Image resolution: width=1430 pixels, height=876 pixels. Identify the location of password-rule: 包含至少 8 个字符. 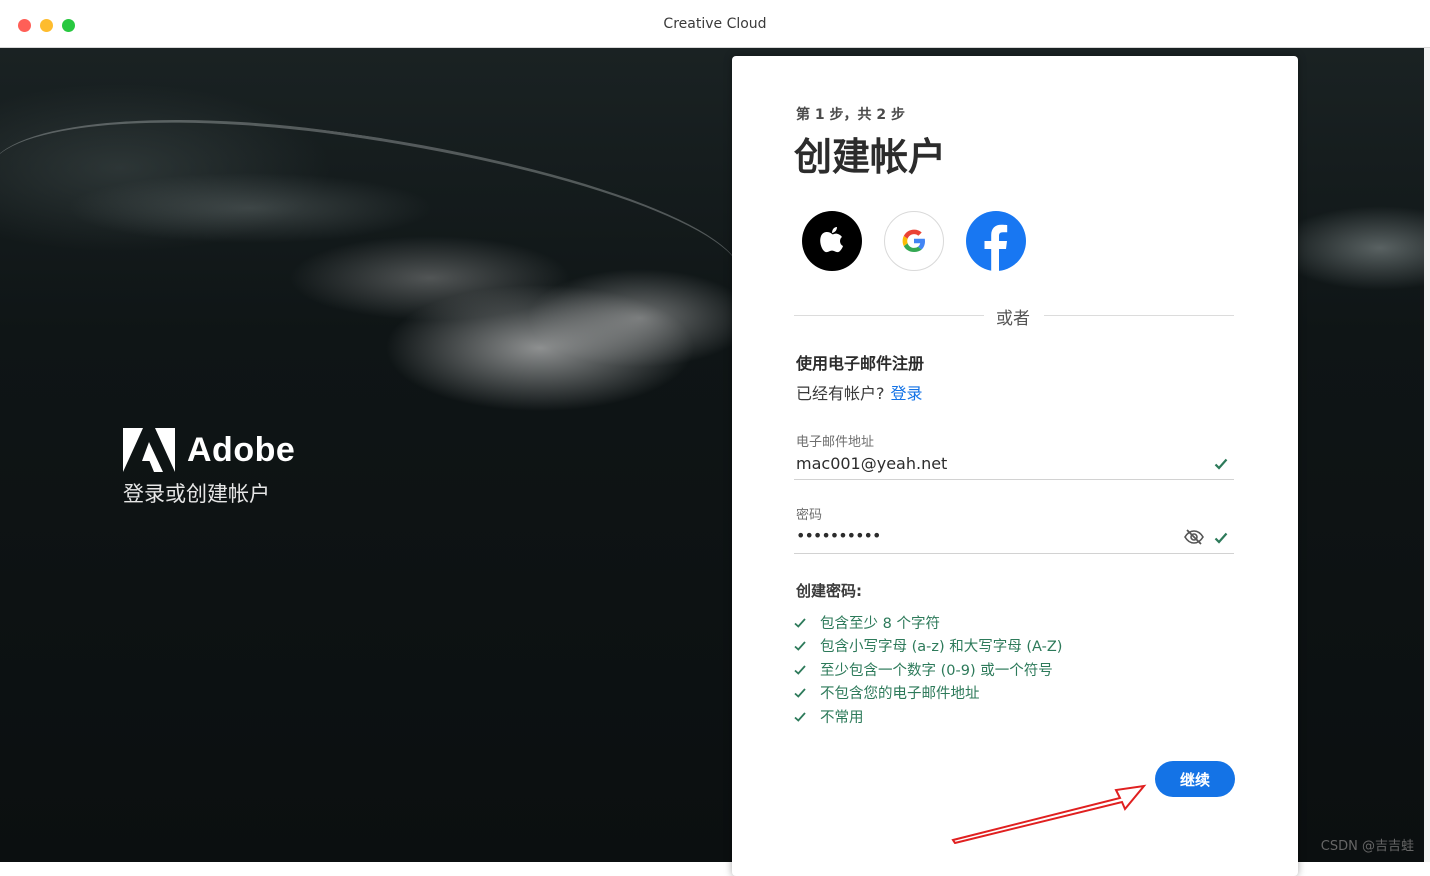
(928, 623).